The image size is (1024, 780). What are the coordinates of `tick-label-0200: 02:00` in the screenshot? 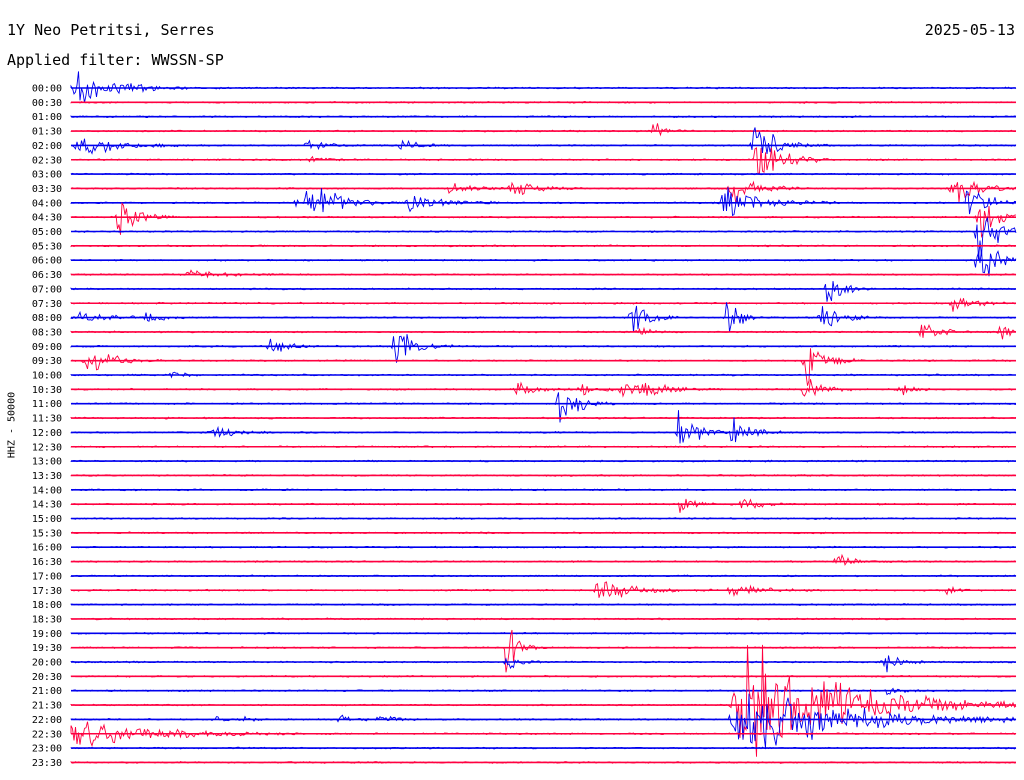 It's located at (47, 146).